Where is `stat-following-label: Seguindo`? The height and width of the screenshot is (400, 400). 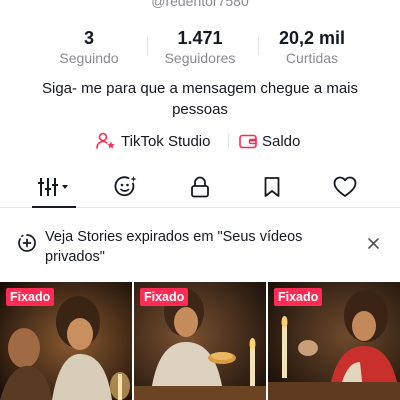
stat-following-label: Seguindo is located at coordinates (89, 58).